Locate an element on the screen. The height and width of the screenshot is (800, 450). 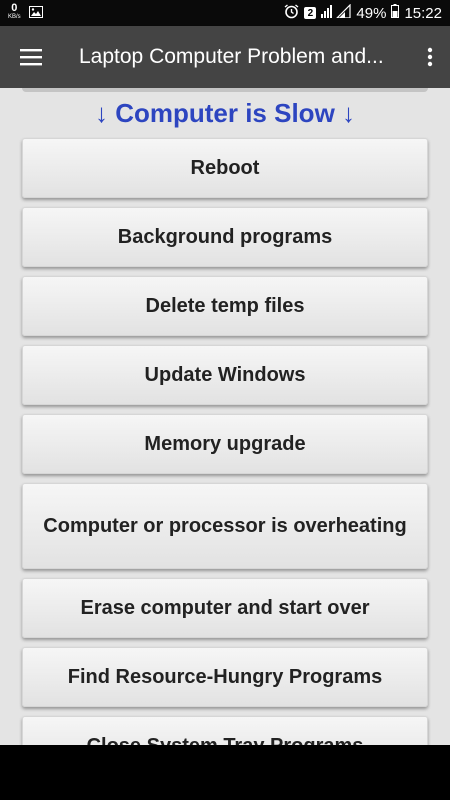
hamburger-icon is located at coordinates (31, 57).